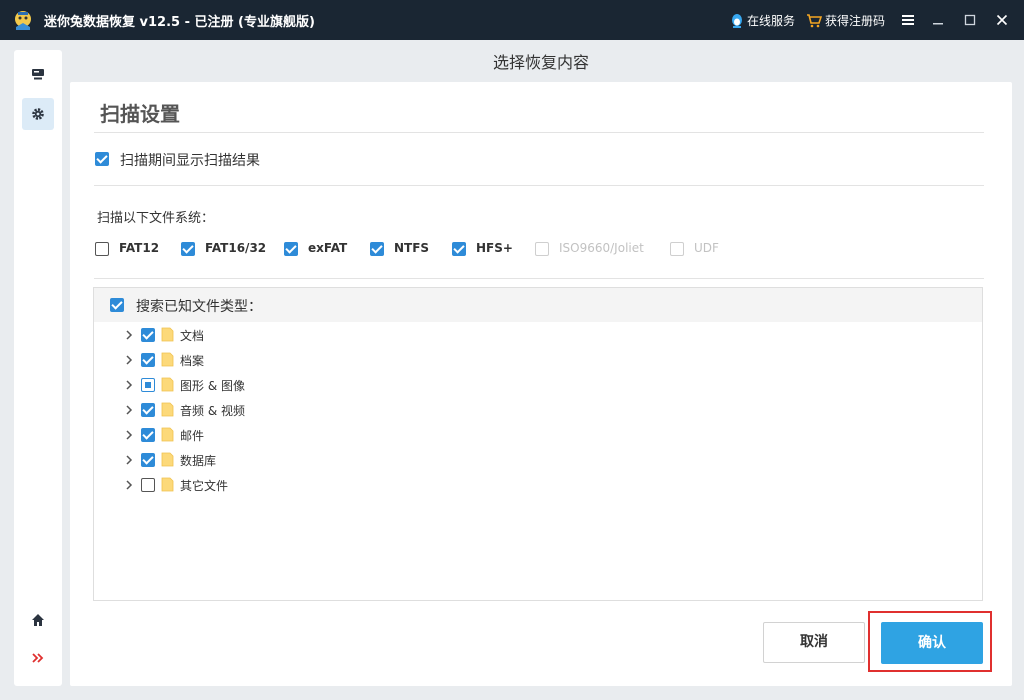  Describe the element at coordinates (538, 305) in the screenshot. I see `tree-header: 搜索已知文件类型：` at that location.